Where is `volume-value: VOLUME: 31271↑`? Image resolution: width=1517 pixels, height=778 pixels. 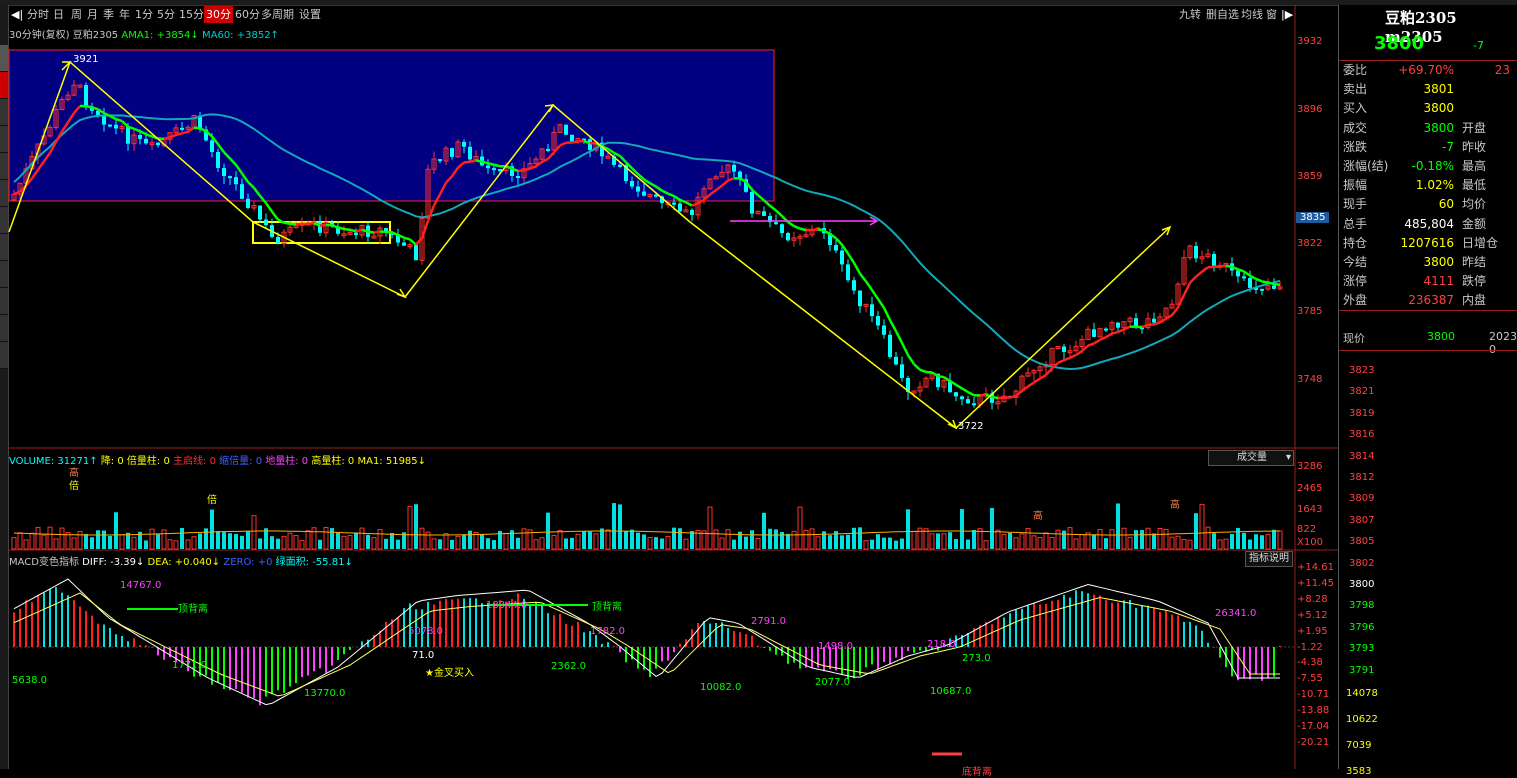
volume-value: VOLUME: 31271↑ is located at coordinates (53, 461).